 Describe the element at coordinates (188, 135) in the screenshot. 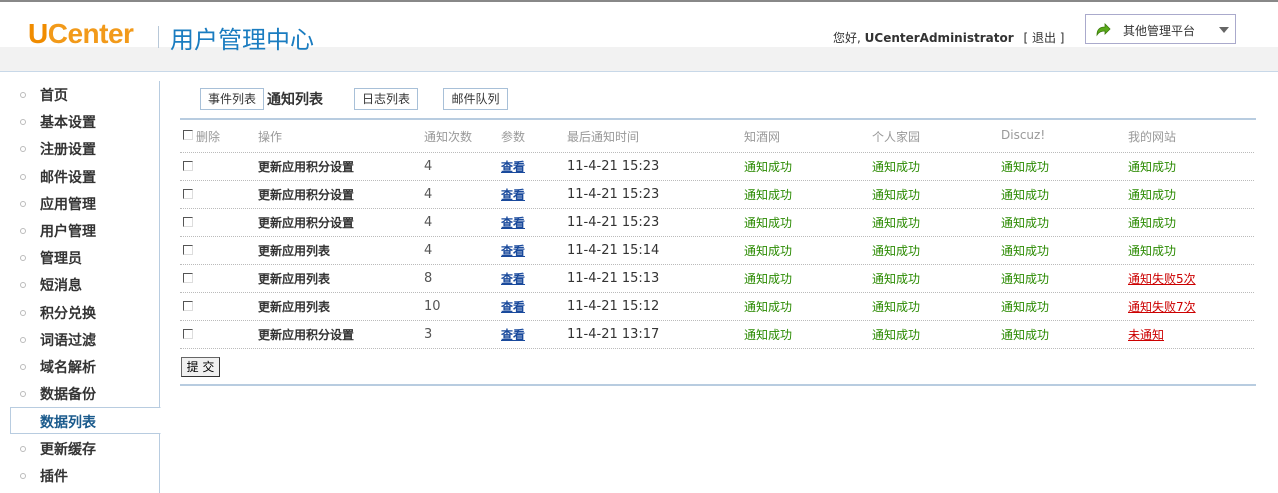

I see `select-all-checkbox` at that location.